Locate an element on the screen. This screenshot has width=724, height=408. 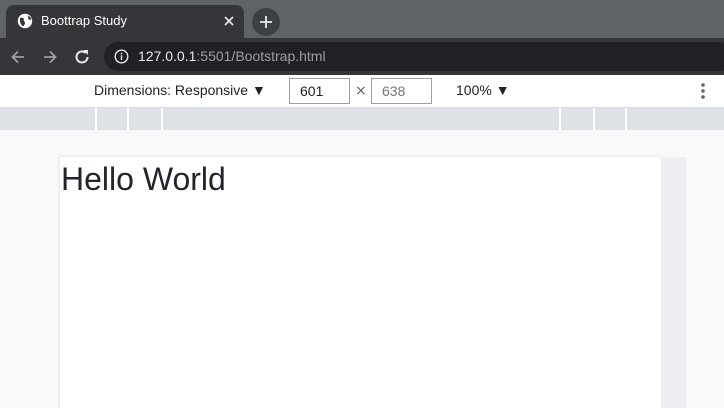
info-icon is located at coordinates (121, 56).